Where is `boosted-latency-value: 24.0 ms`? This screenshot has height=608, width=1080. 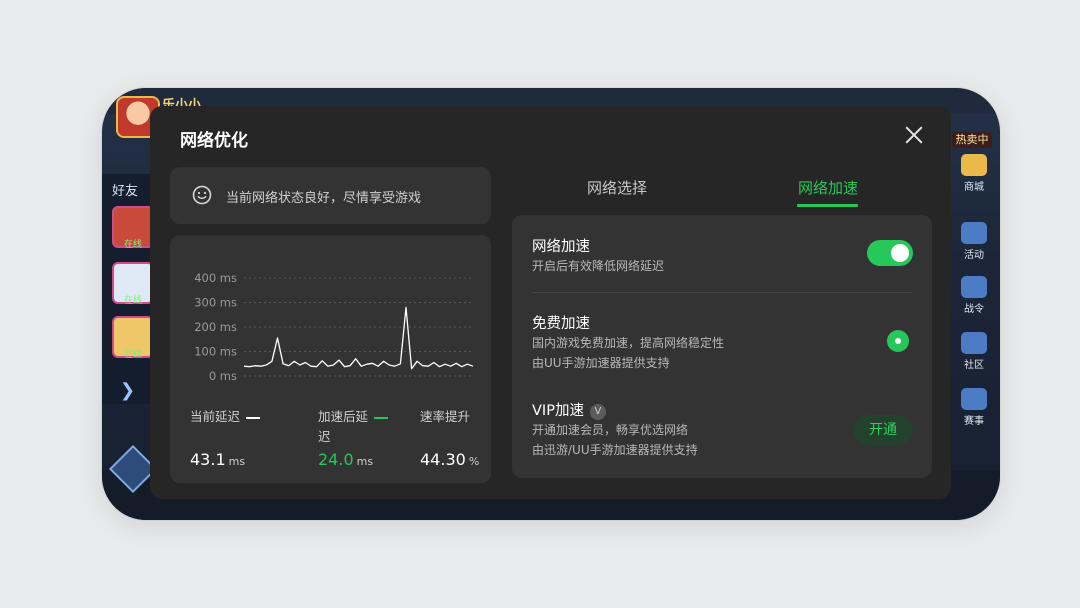
boosted-latency-value: 24.0 ms is located at coordinates (345, 459).